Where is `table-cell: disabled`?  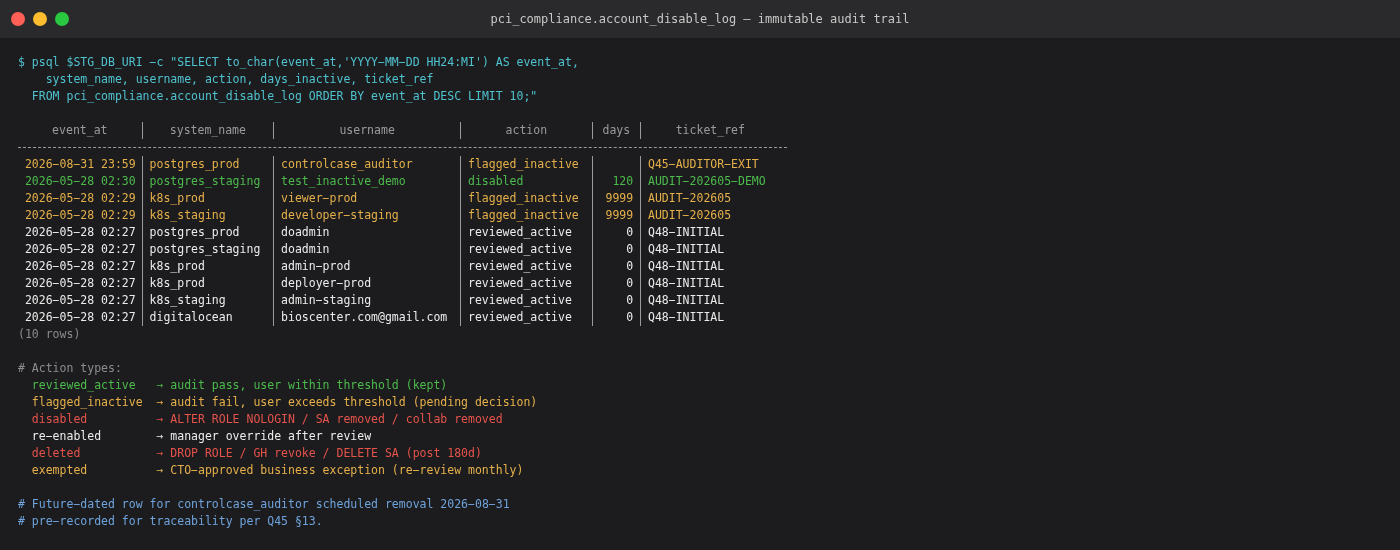
table-cell: disabled is located at coordinates (527, 181).